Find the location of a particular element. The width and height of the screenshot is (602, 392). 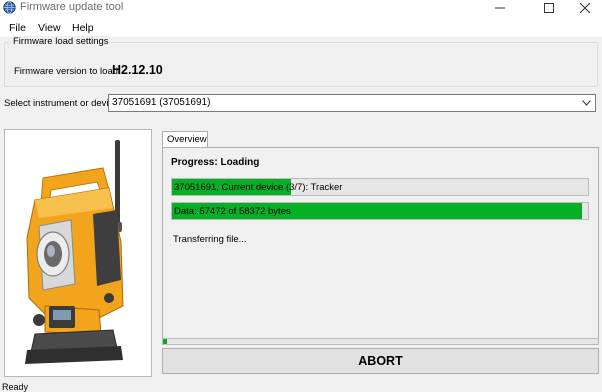

data-progress-text: Data: 57472 of 58372 bytes is located at coordinates (232, 211).